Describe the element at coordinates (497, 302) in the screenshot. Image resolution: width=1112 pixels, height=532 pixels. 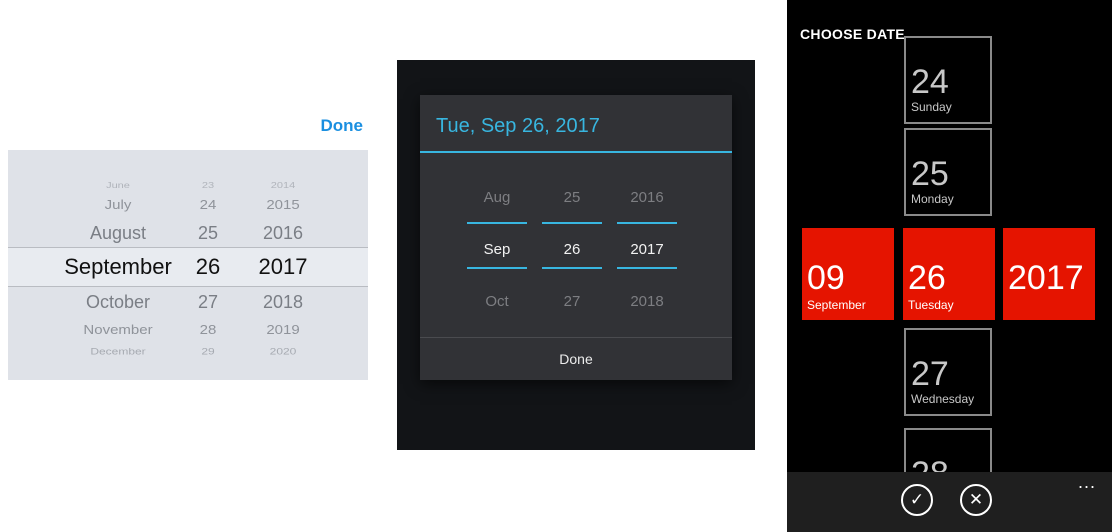
I see `month-item: Oct` at that location.